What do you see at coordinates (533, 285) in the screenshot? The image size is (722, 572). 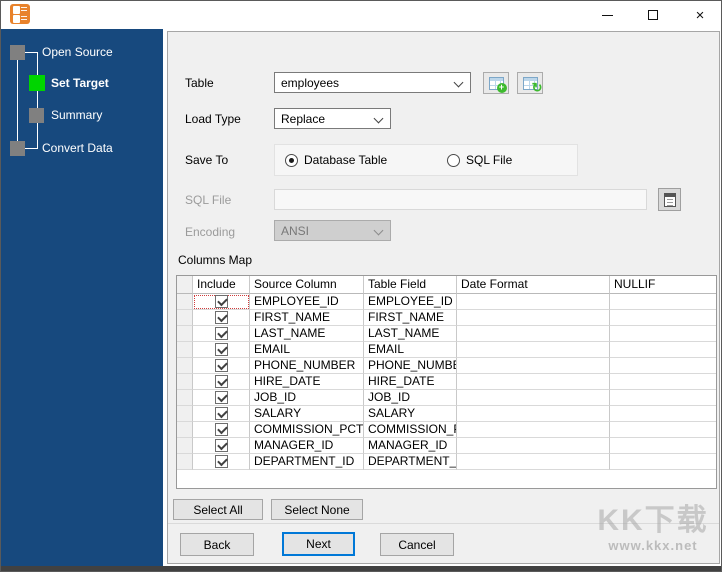 I see `grid-header-date-format: Date Format` at bounding box center [533, 285].